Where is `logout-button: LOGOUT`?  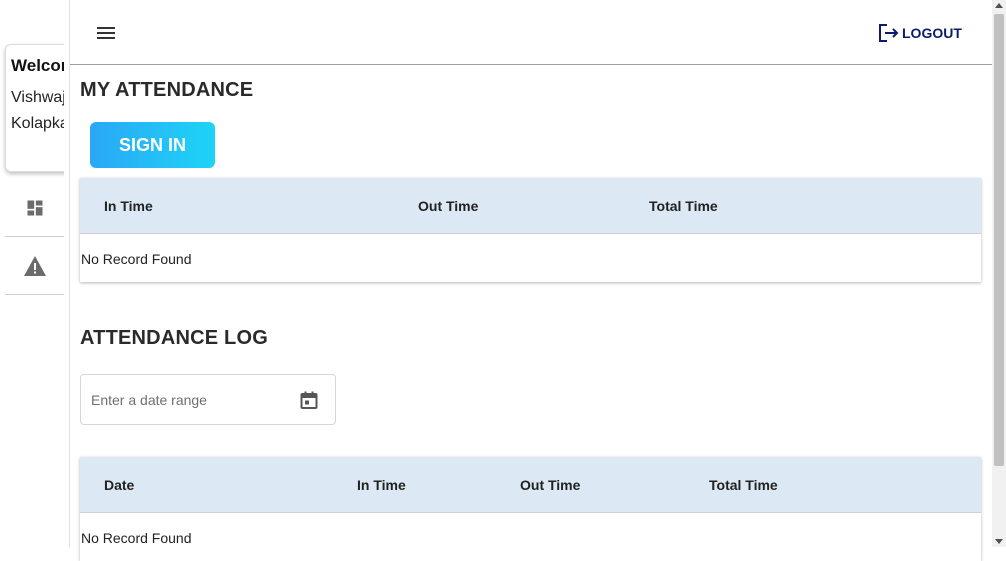 logout-button: LOGOUT is located at coordinates (920, 33).